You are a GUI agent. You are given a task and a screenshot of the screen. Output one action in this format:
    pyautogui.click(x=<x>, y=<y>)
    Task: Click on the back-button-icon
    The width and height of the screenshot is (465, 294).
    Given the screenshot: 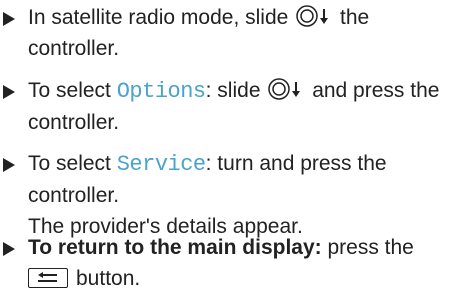 What is the action you would take?
    pyautogui.click(x=48, y=278)
    